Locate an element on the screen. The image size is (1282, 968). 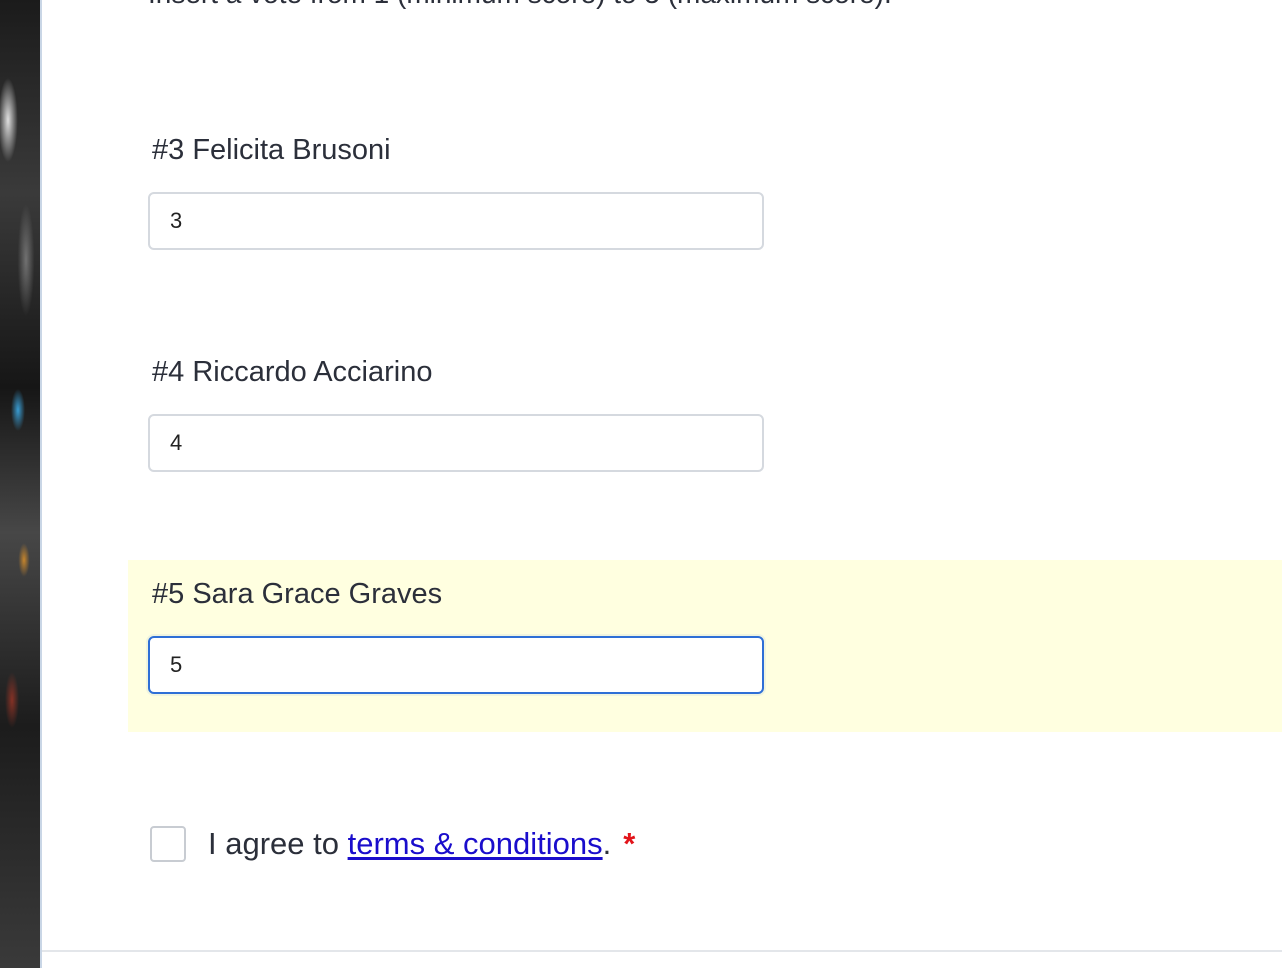
question-label: #4 Riccardo Acciarino is located at coordinates (292, 372).